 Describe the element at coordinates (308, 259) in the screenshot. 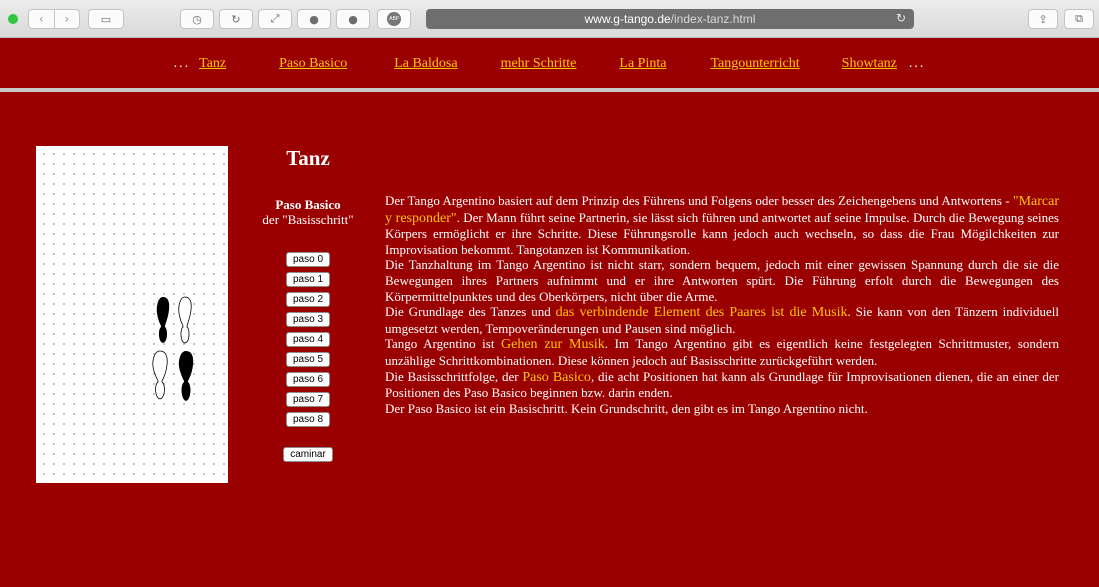

I see `paso-0-button: paso 0` at that location.